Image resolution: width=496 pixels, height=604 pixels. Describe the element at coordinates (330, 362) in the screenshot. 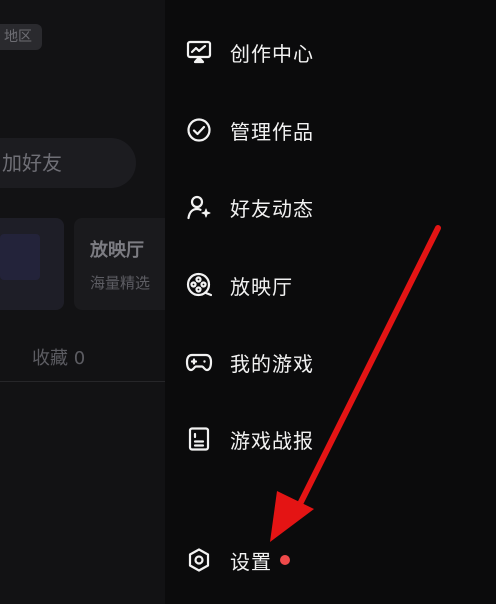

I see `menu-item-my-games: 我的游戏` at that location.